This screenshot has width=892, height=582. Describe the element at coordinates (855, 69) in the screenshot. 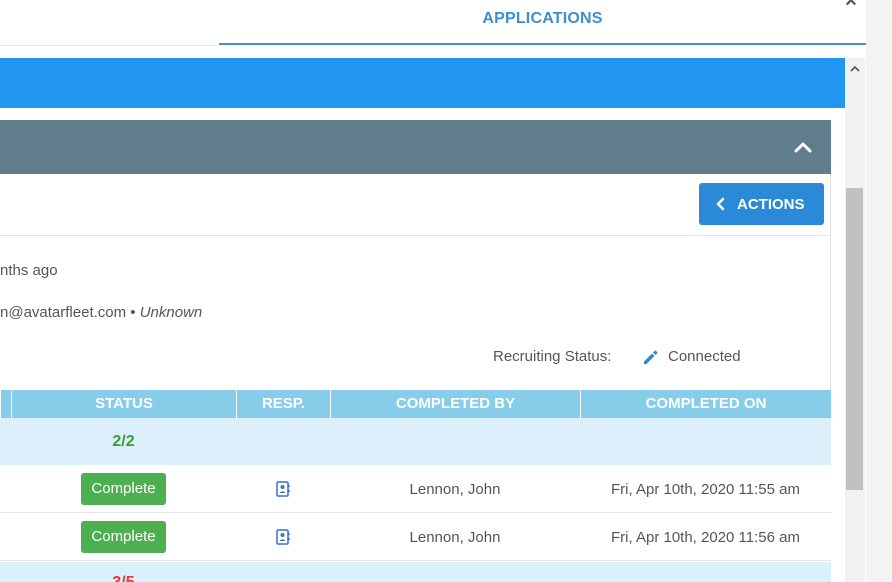

I see `scroll-up-icon` at that location.